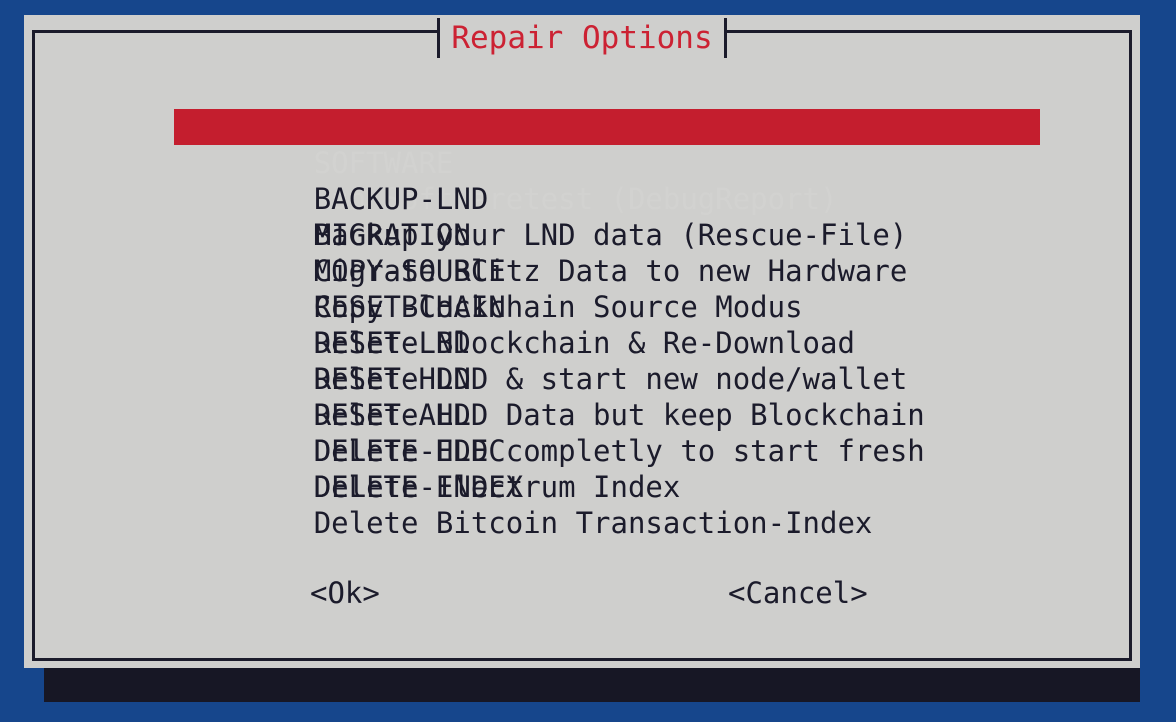  What do you see at coordinates (418, 451) in the screenshot?
I see `menu-item-tag: DELETE-ELEC` at bounding box center [418, 451].